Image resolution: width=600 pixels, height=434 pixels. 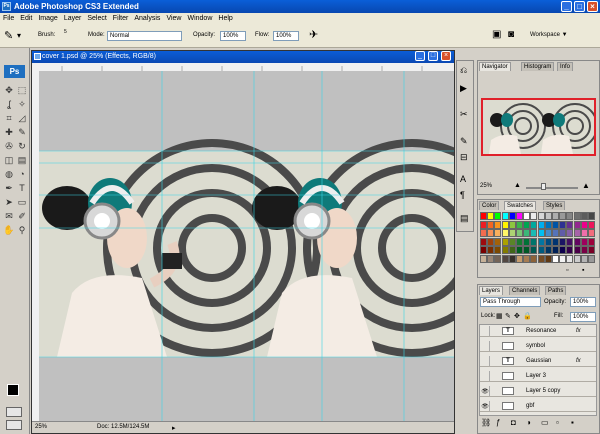 I want to click on tab-navigator: Navigator, so click(x=495, y=66).